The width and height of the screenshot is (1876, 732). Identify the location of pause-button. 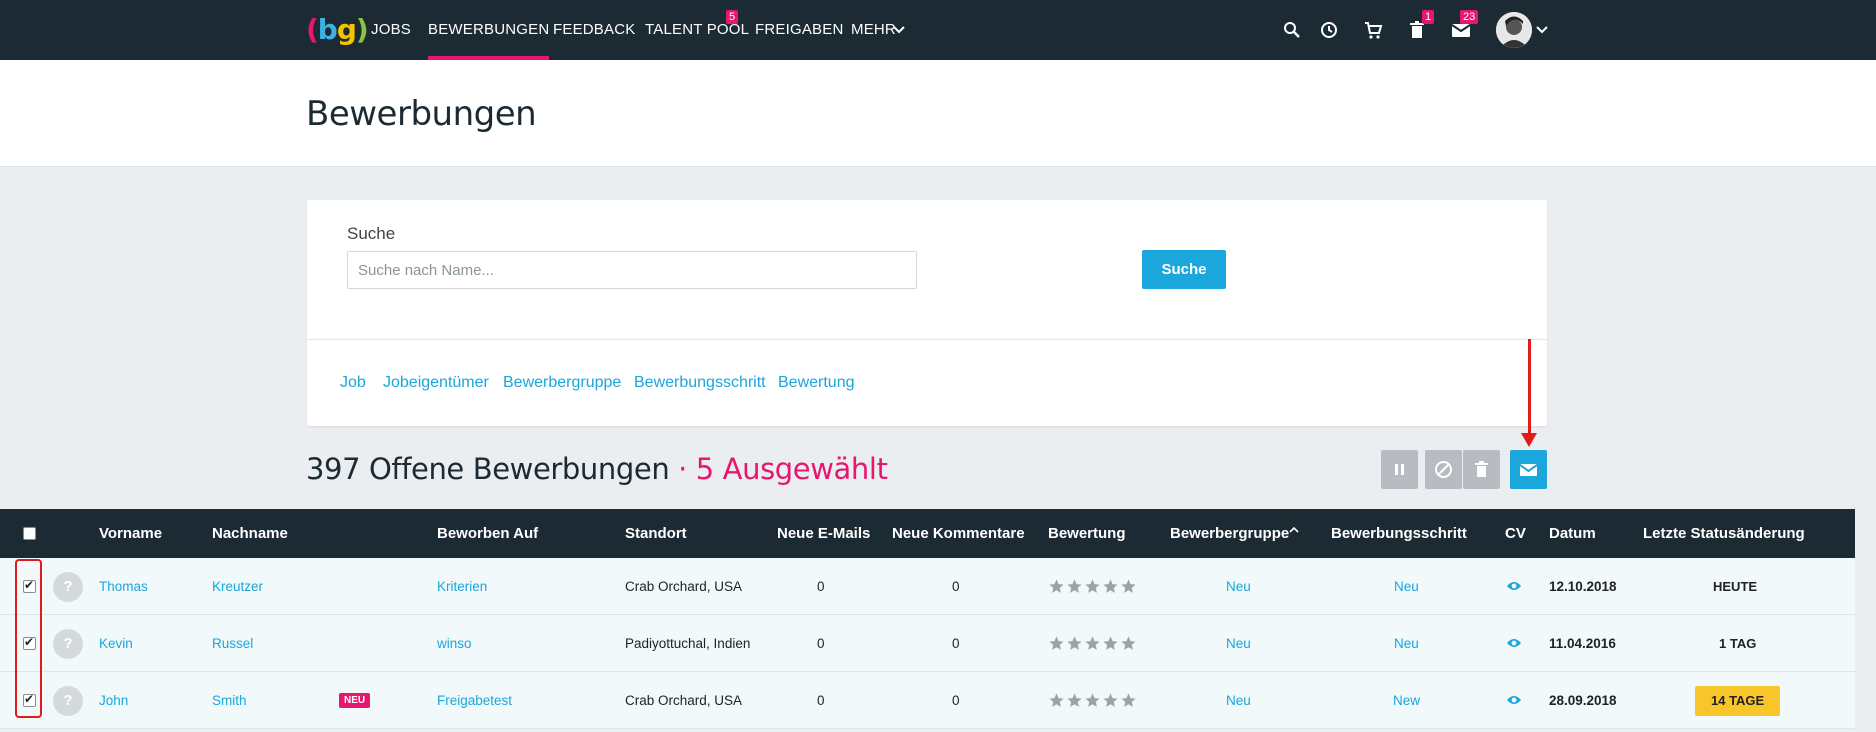
(1399, 469).